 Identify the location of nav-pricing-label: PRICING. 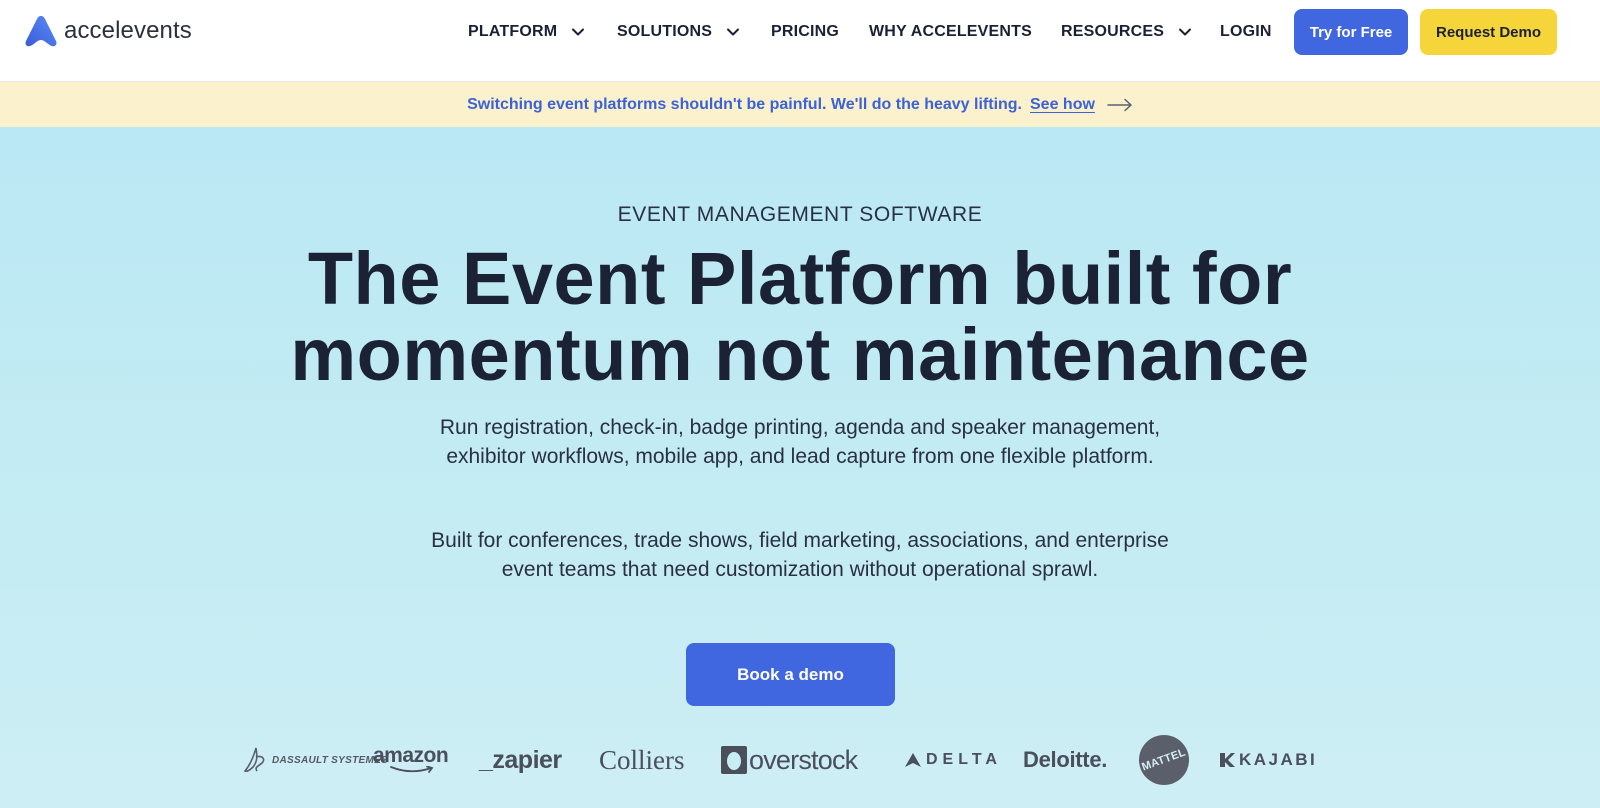
(805, 31).